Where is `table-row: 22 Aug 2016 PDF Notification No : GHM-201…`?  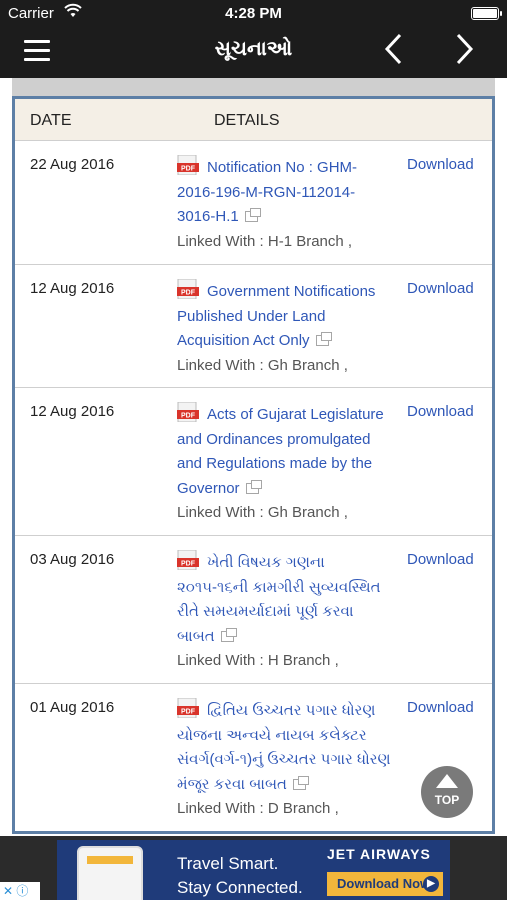 table-row: 22 Aug 2016 PDF Notification No : GHM-201… is located at coordinates (253, 203).